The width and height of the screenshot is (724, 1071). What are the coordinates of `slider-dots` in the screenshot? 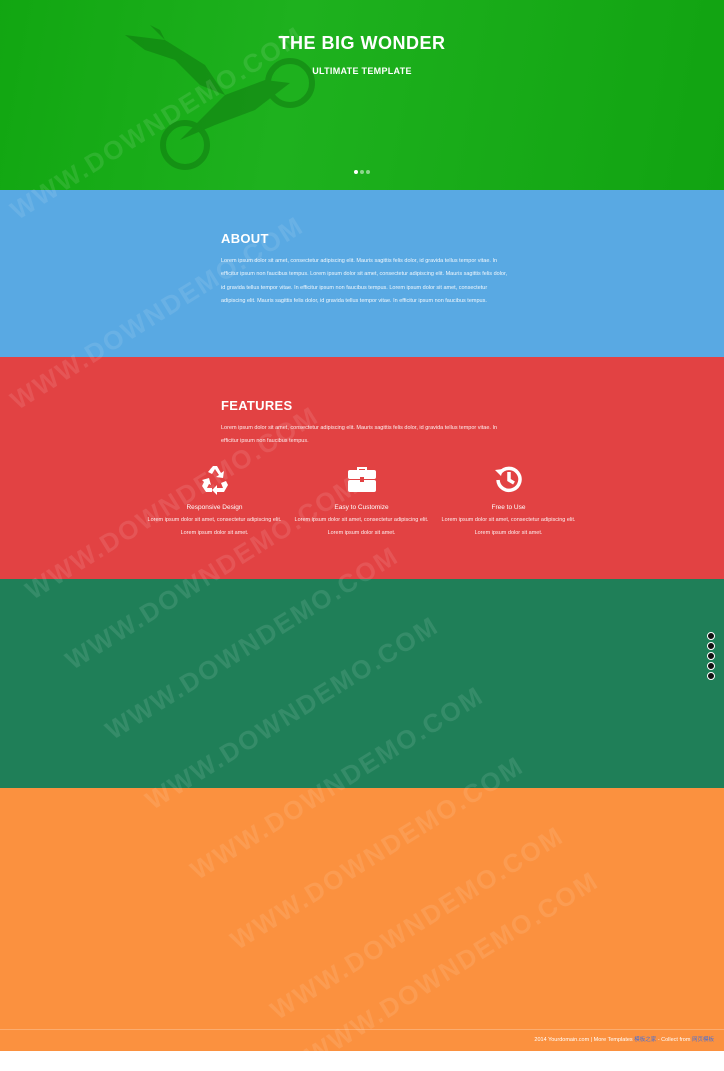 It's located at (362, 172).